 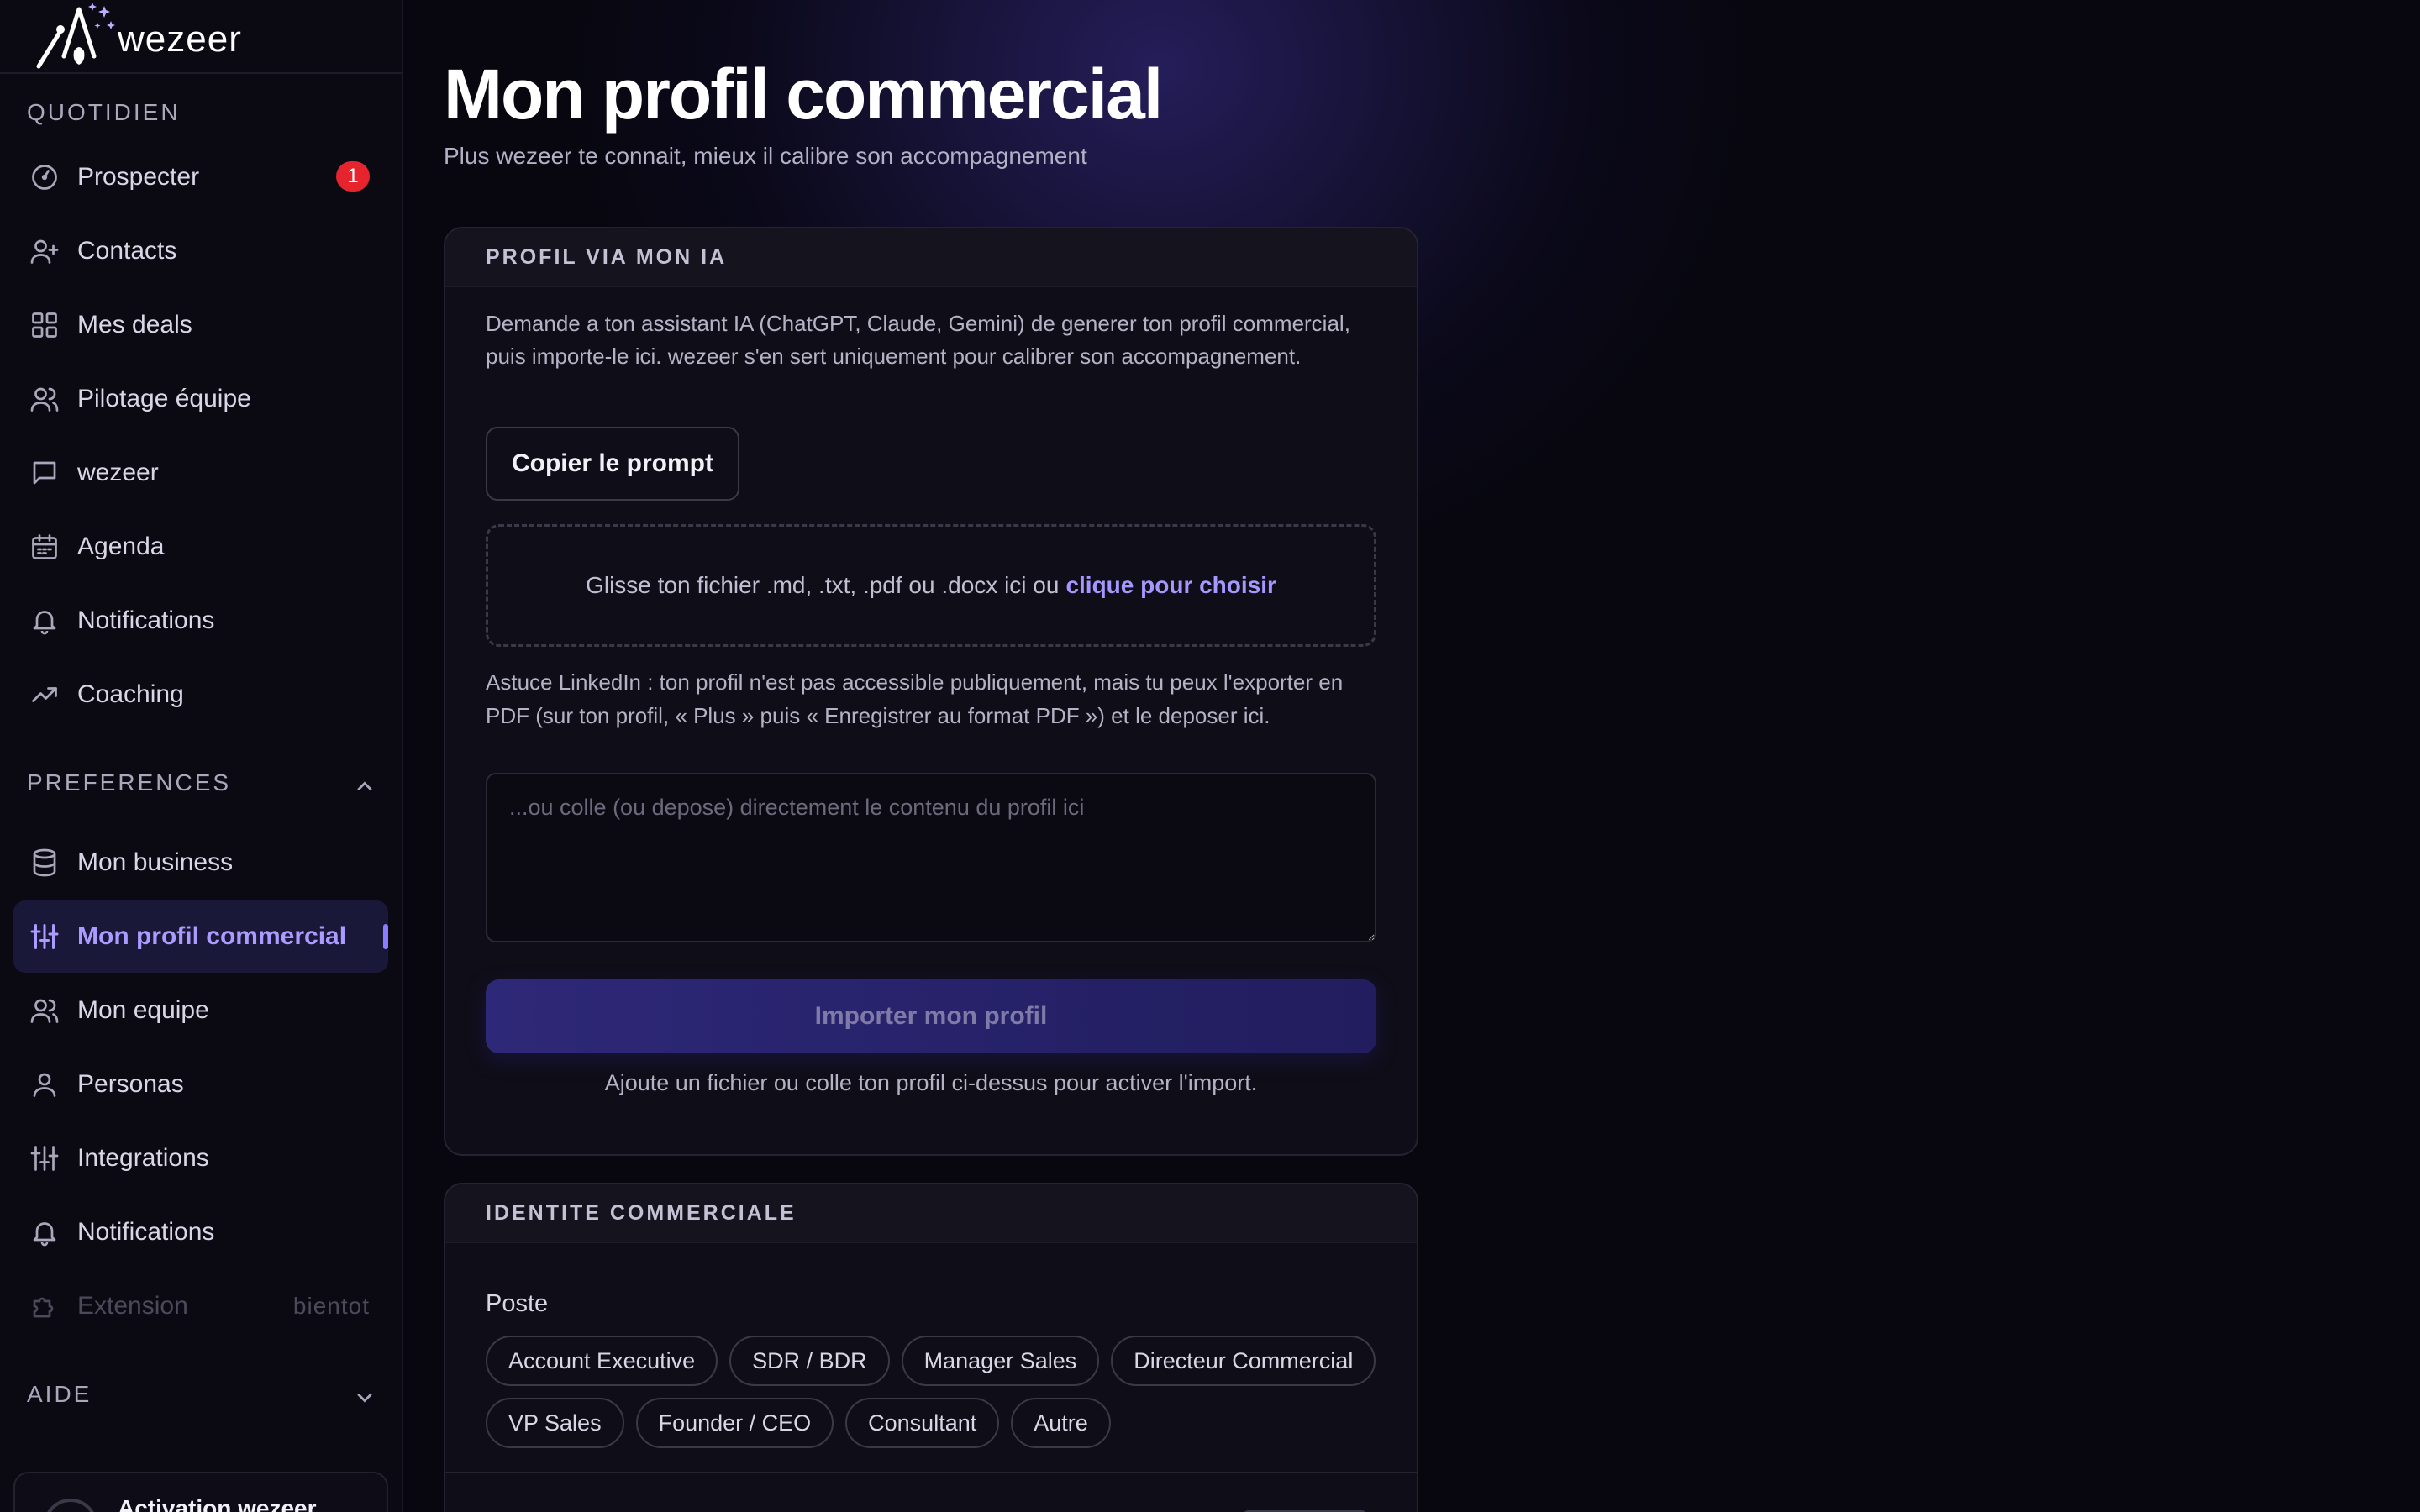 What do you see at coordinates (44, 251) in the screenshot?
I see `user-plus-icon` at bounding box center [44, 251].